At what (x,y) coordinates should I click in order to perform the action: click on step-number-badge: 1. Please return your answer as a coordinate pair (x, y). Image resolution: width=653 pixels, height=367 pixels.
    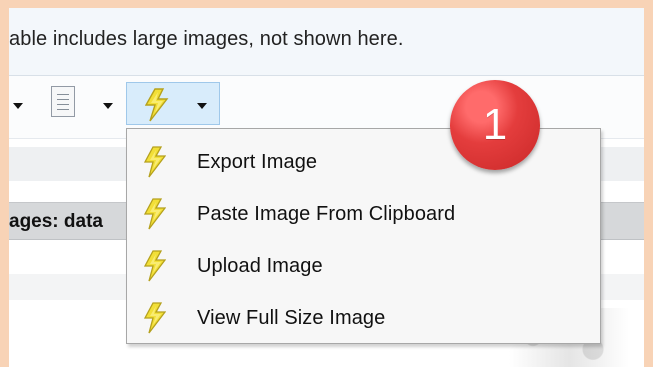
    Looking at the image, I should click on (495, 125).